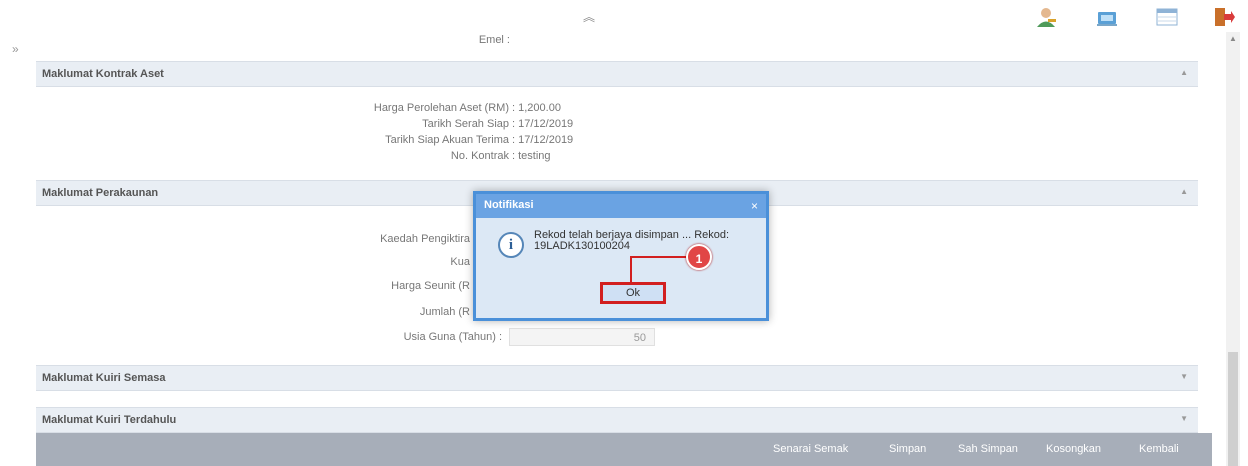 The width and height of the screenshot is (1248, 466). What do you see at coordinates (447, 140) in the screenshot?
I see `field-label: Tarikh Siap Akuan Terima` at bounding box center [447, 140].